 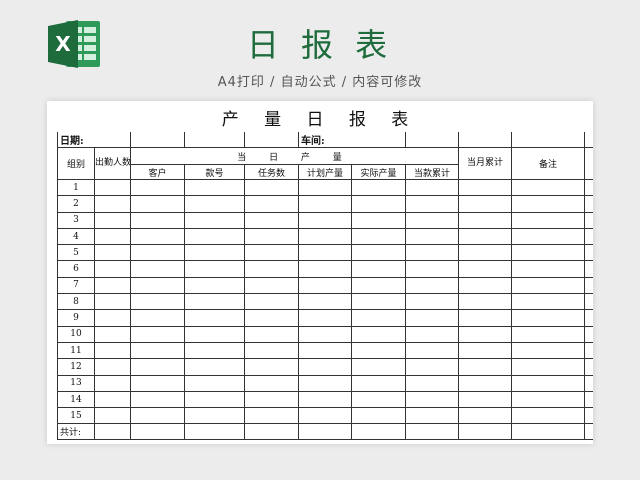 I want to click on workshop-cell, so click(x=378, y=140).